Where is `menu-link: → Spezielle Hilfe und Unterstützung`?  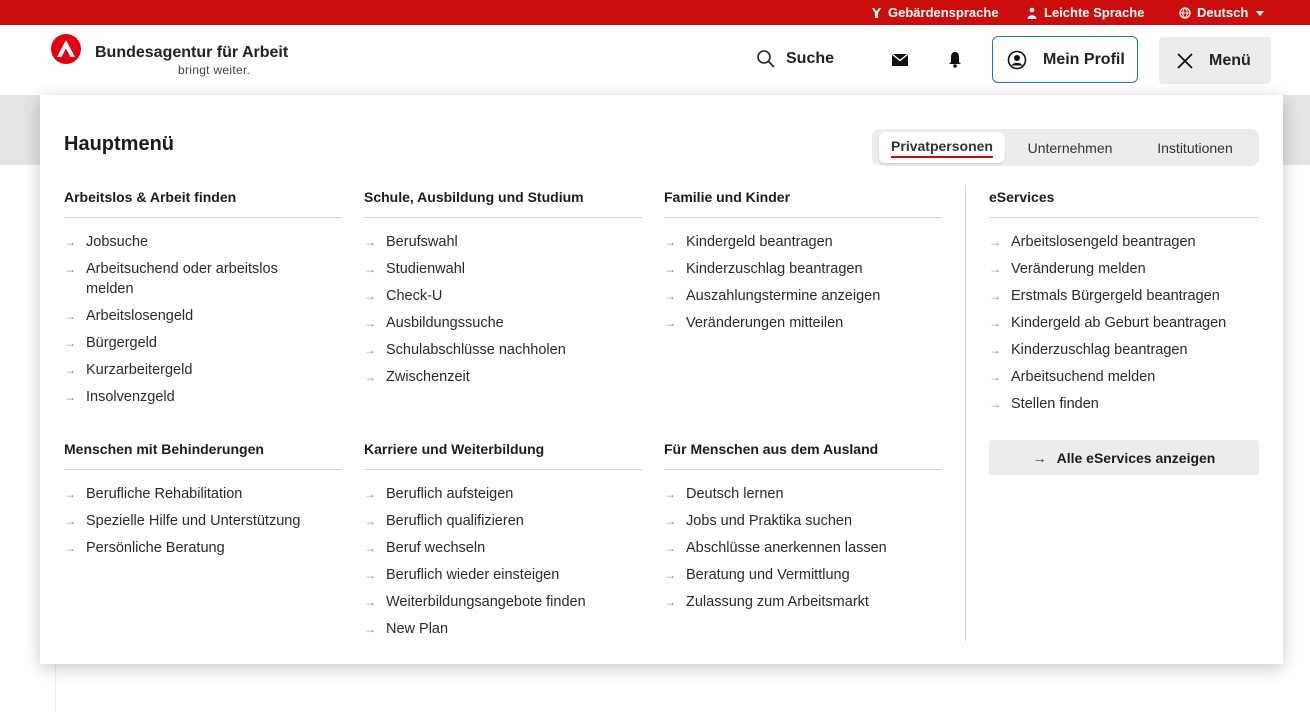 menu-link: → Spezielle Hilfe und Unterstützung is located at coordinates (203, 521).